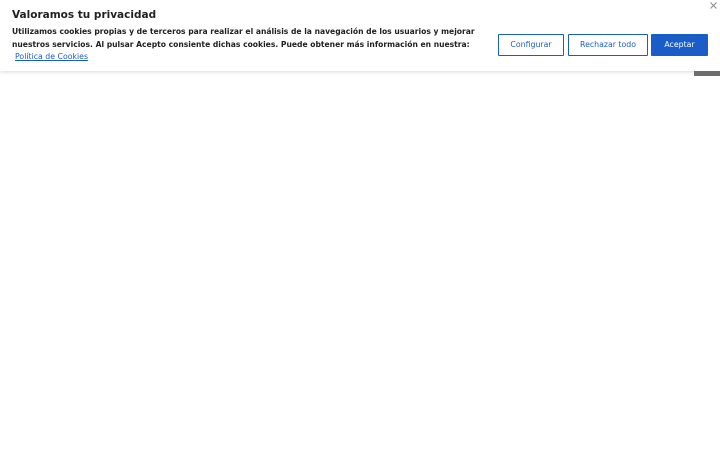 Image resolution: width=720 pixels, height=450 pixels. Describe the element at coordinates (707, 73) in the screenshot. I see `side-tab` at that location.